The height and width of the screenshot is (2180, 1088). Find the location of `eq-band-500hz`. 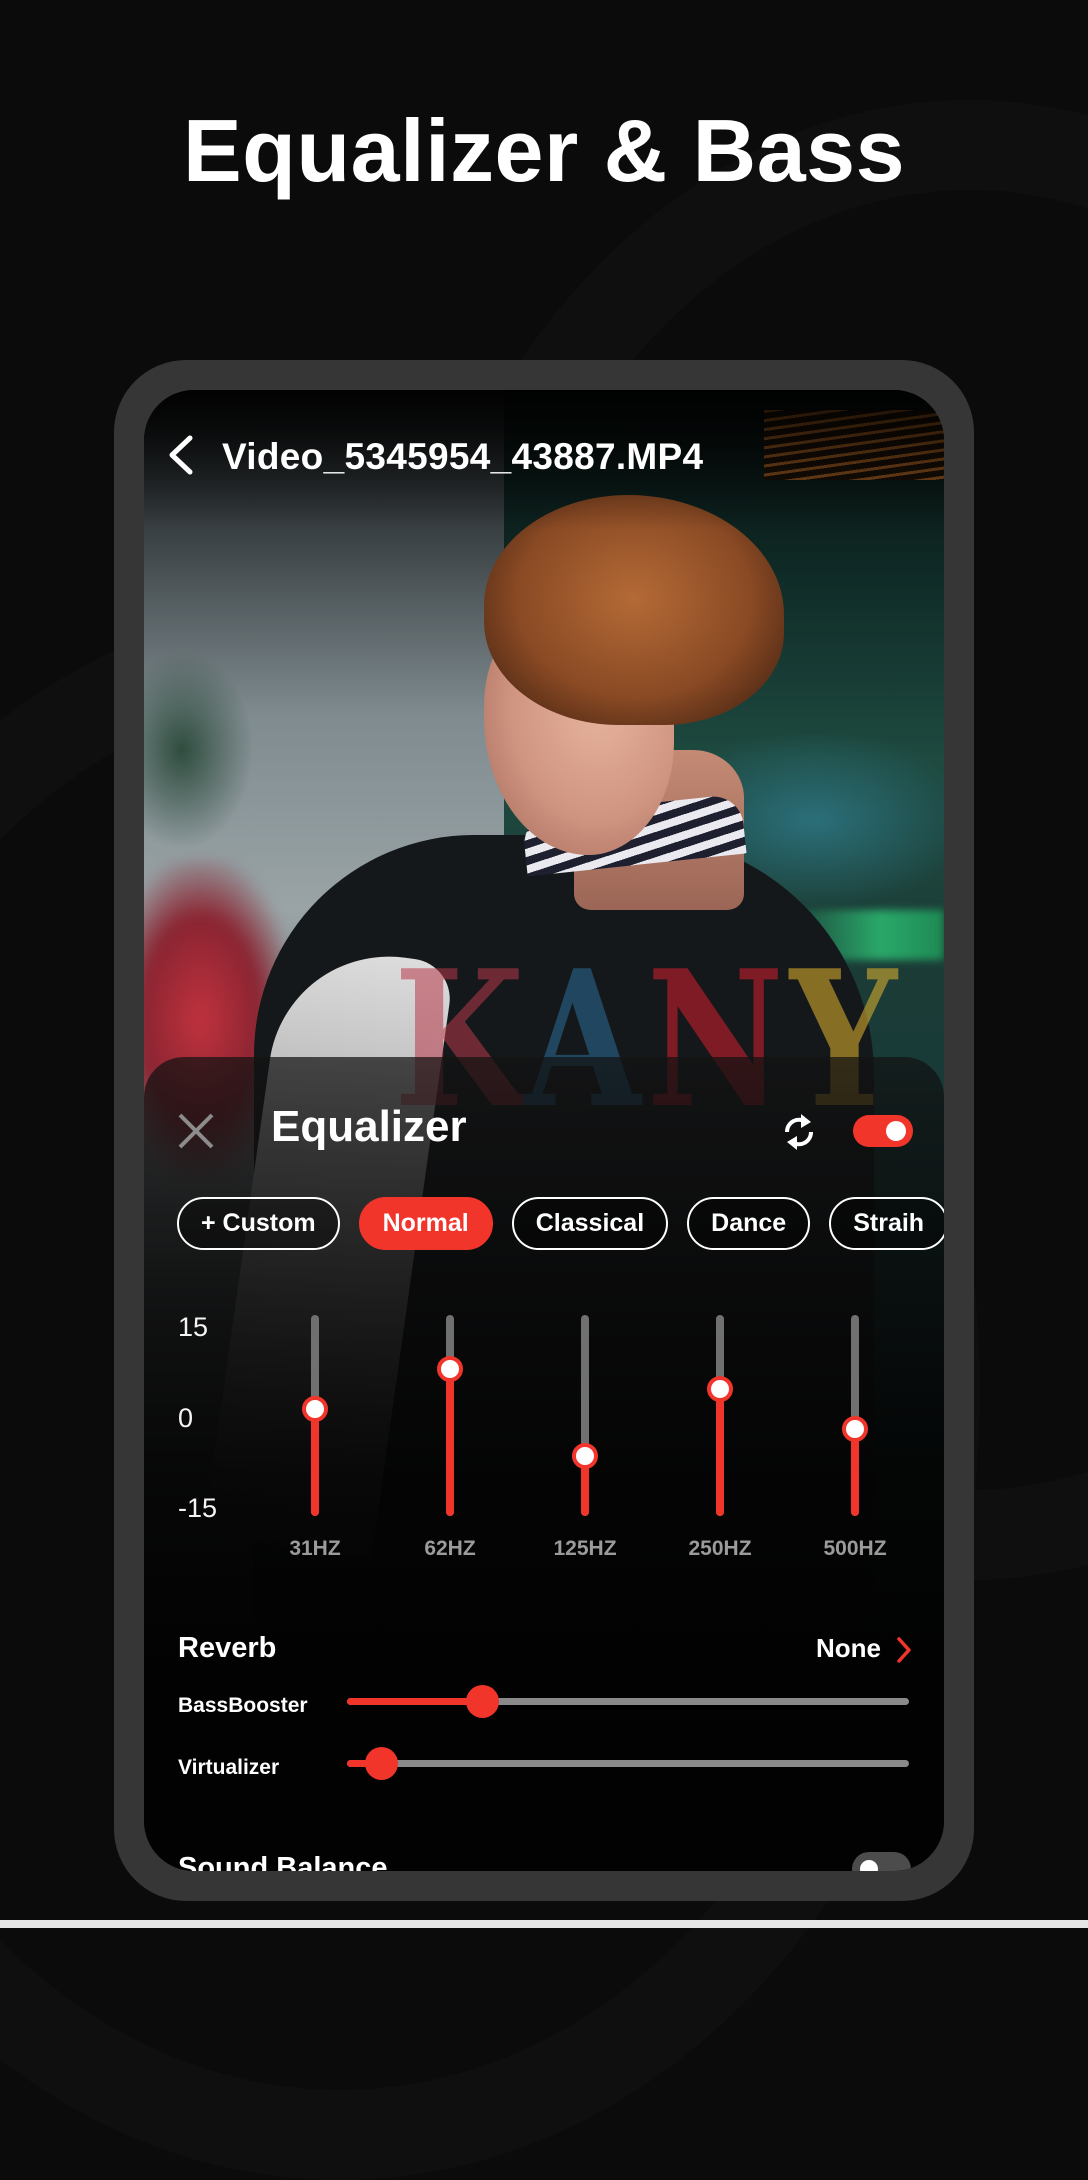

eq-band-500hz is located at coordinates (855, 1430).